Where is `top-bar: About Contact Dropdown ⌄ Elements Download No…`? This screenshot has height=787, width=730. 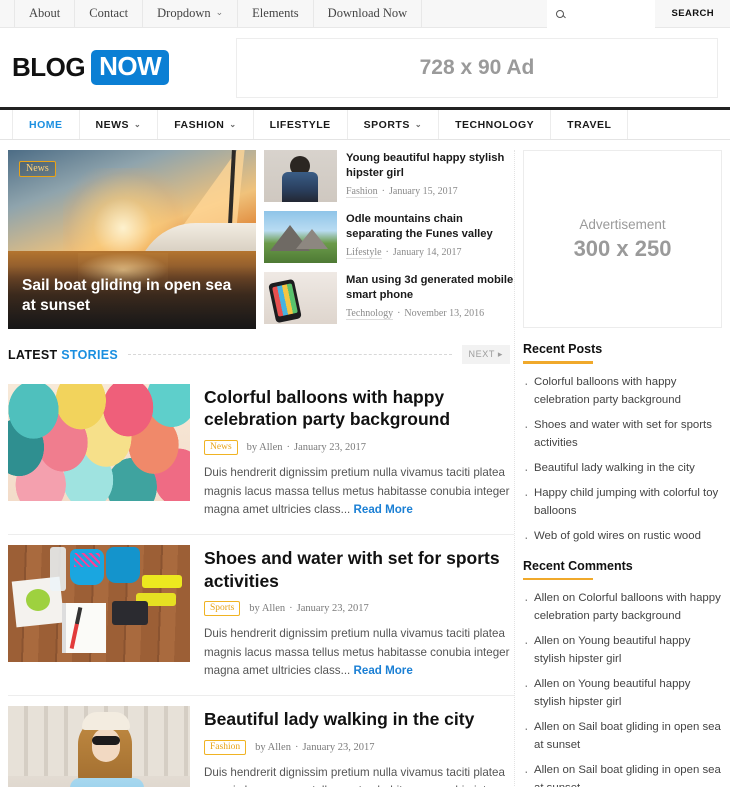
top-bar: About Contact Dropdown ⌄ Elements Download No… is located at coordinates (365, 14).